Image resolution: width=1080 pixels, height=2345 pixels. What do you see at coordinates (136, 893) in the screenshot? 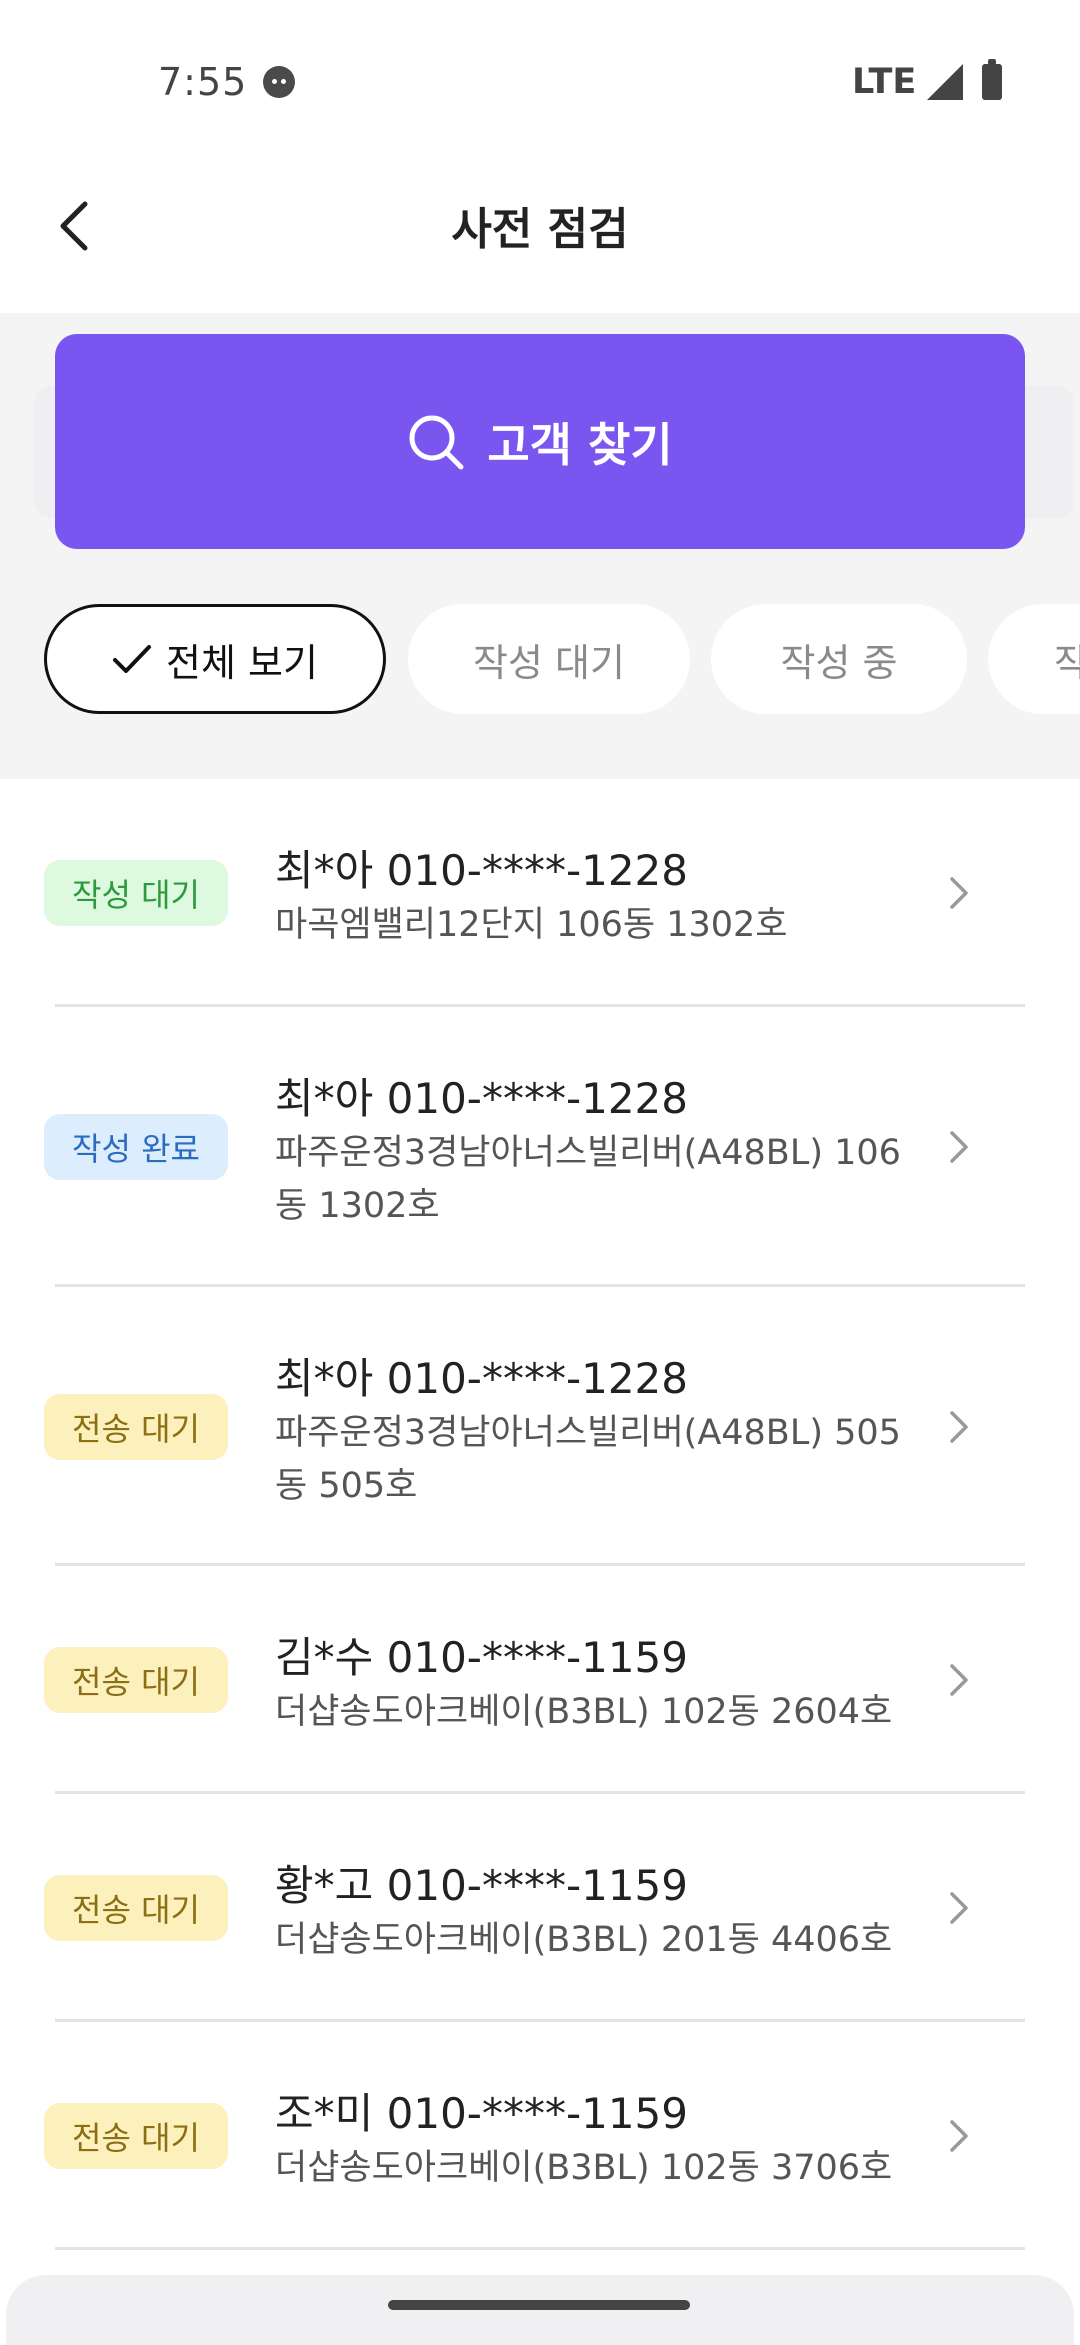
I see `status-badge: 작성 대기` at bounding box center [136, 893].